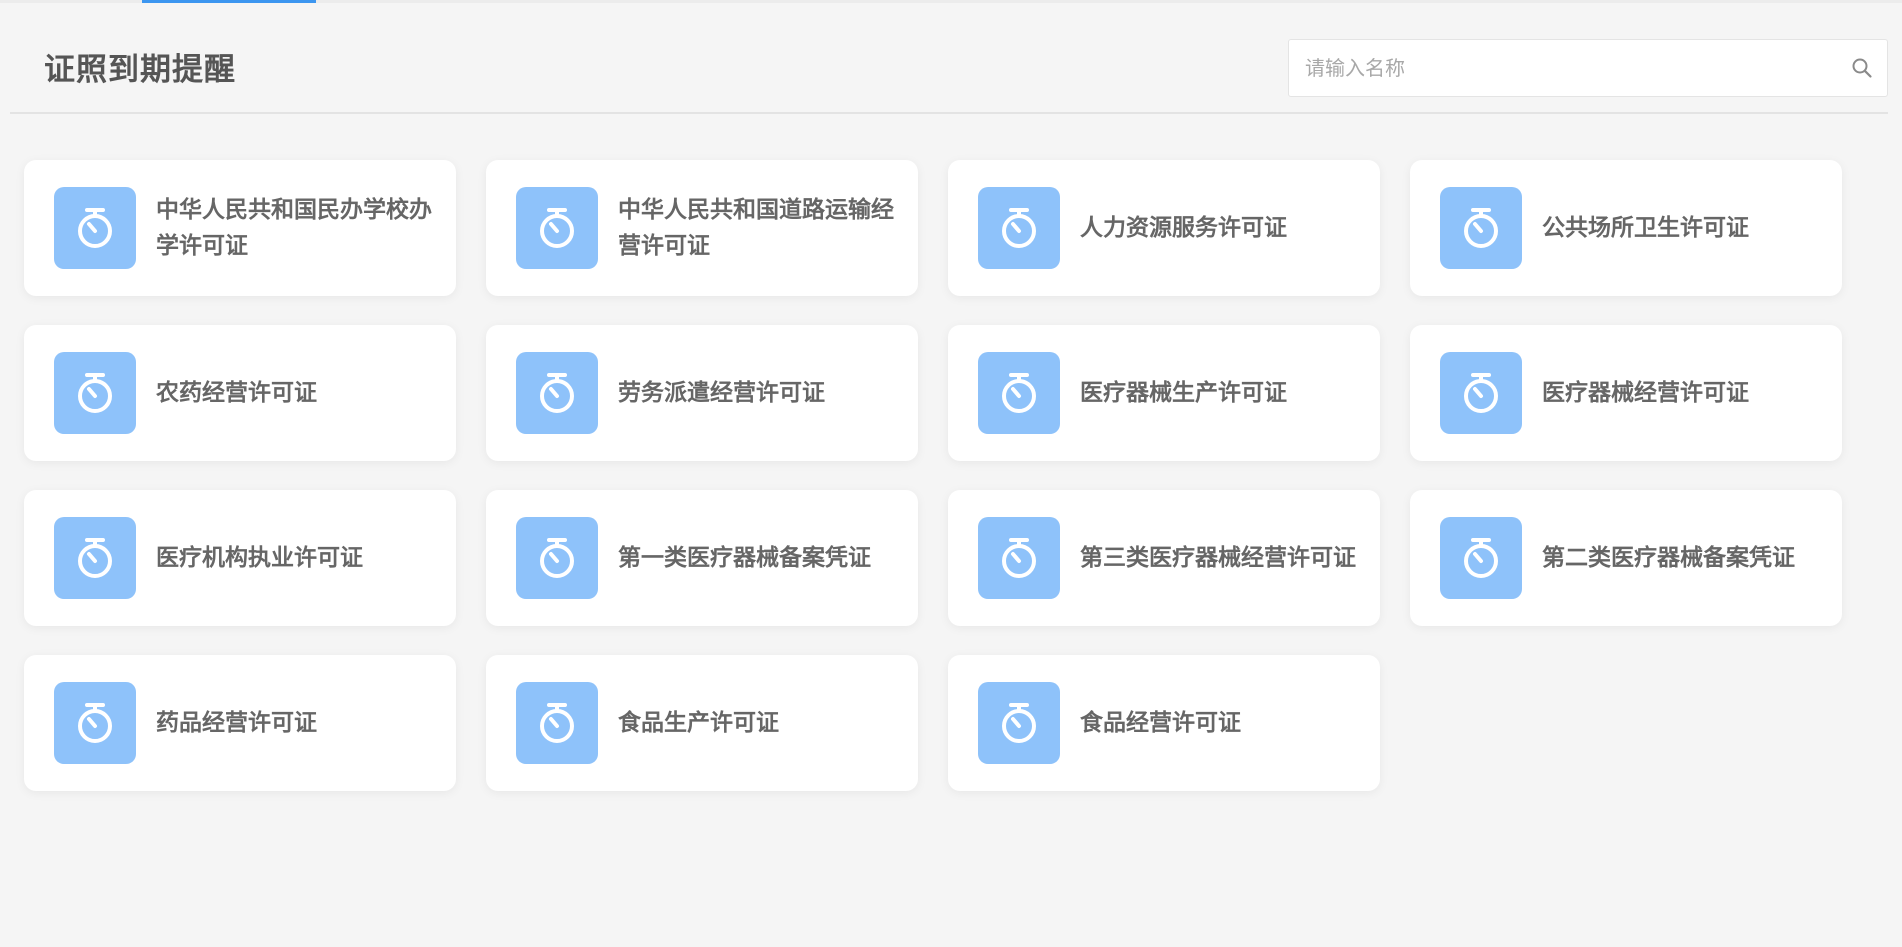  What do you see at coordinates (140, 70) in the screenshot?
I see `page-title: 证照到期提醒` at bounding box center [140, 70].